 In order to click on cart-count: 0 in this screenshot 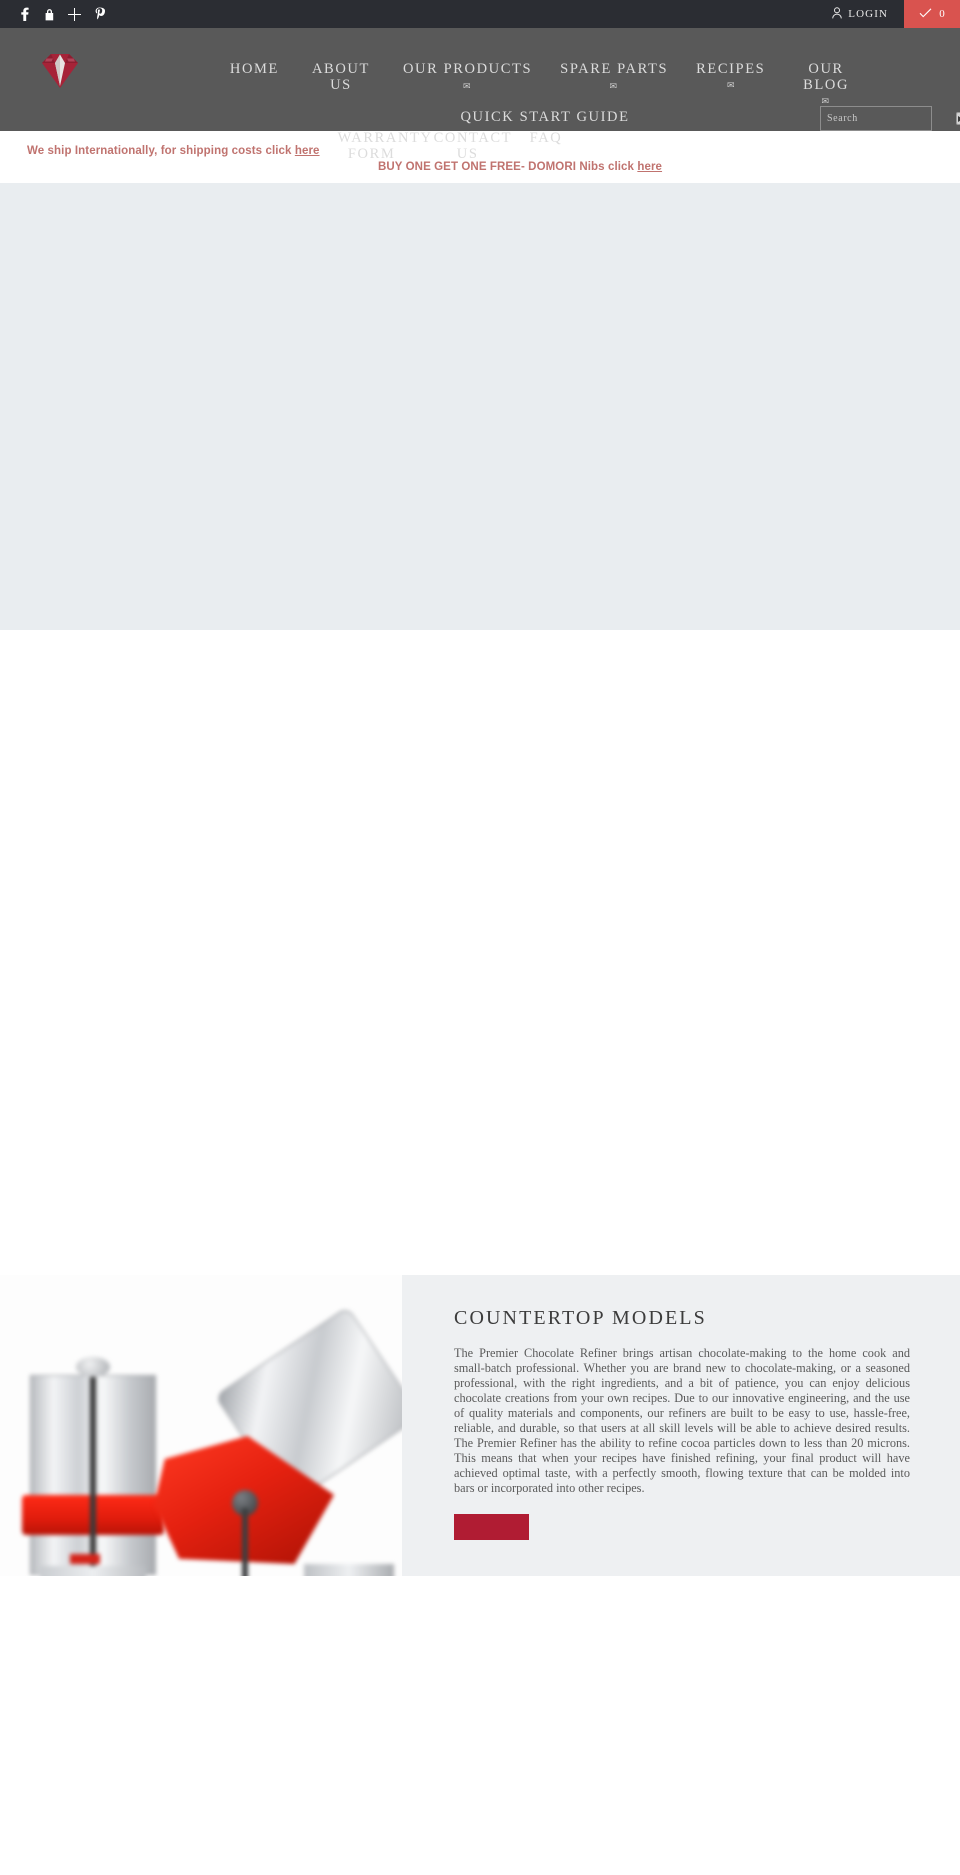, I will do `click(942, 14)`.